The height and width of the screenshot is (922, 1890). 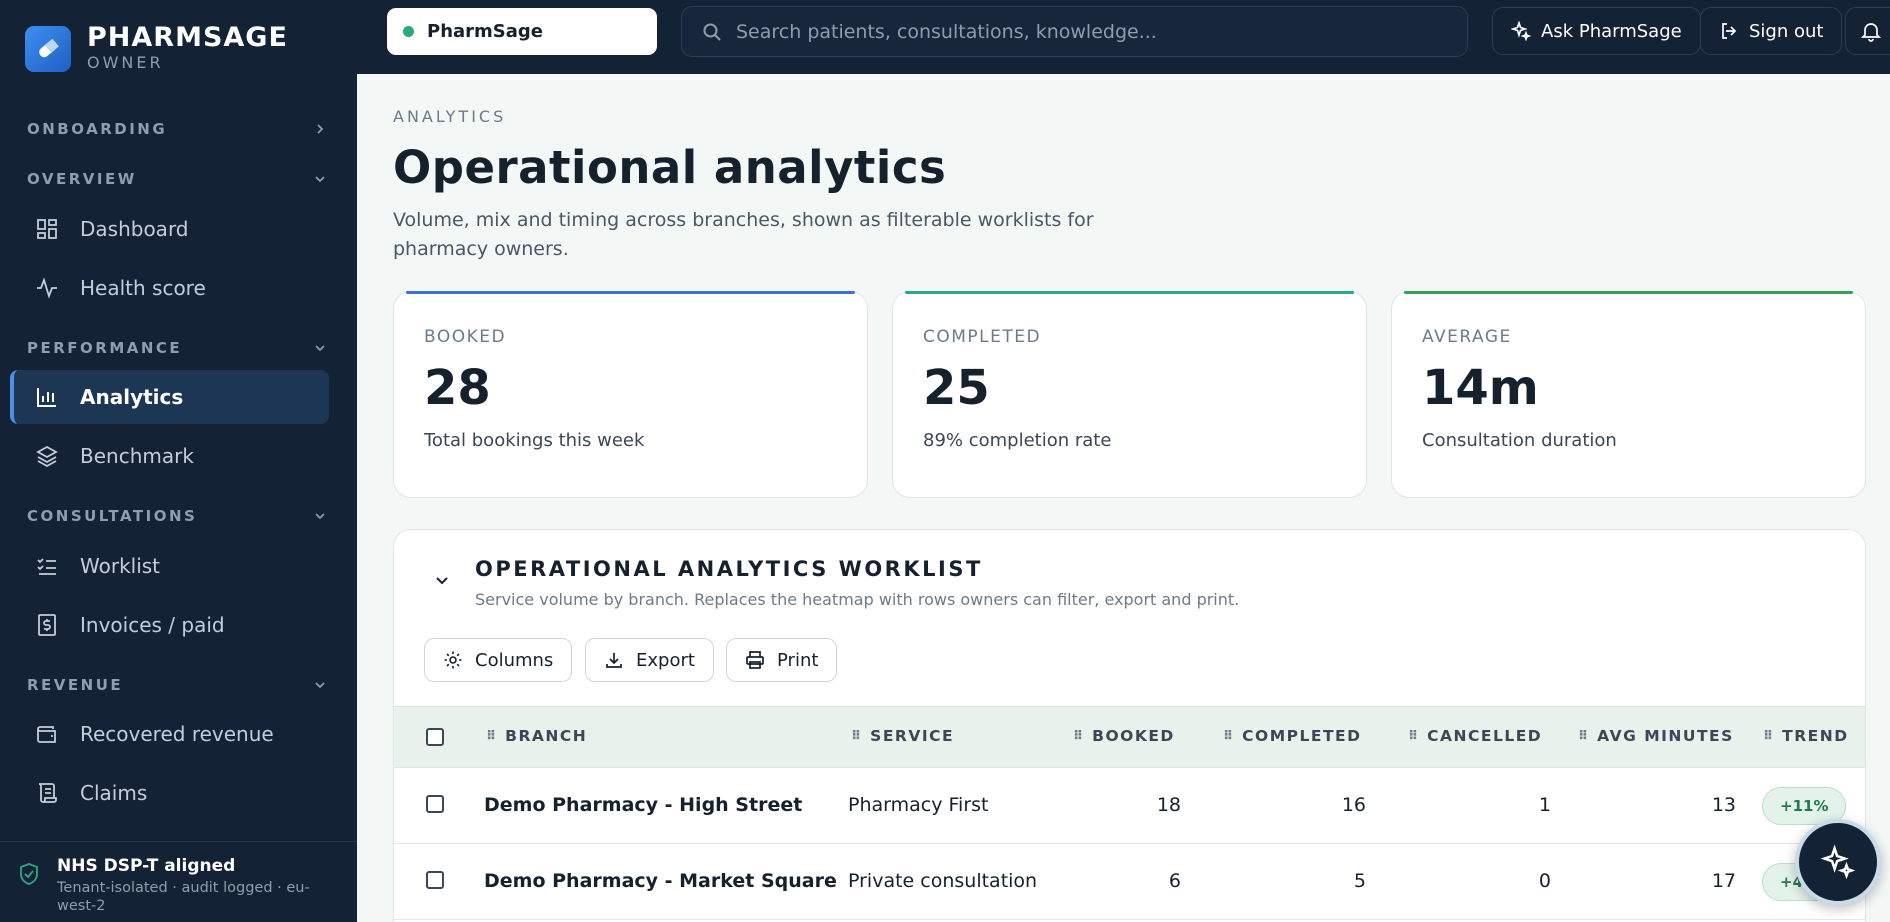 I want to click on wallet-icon, so click(x=47, y=734).